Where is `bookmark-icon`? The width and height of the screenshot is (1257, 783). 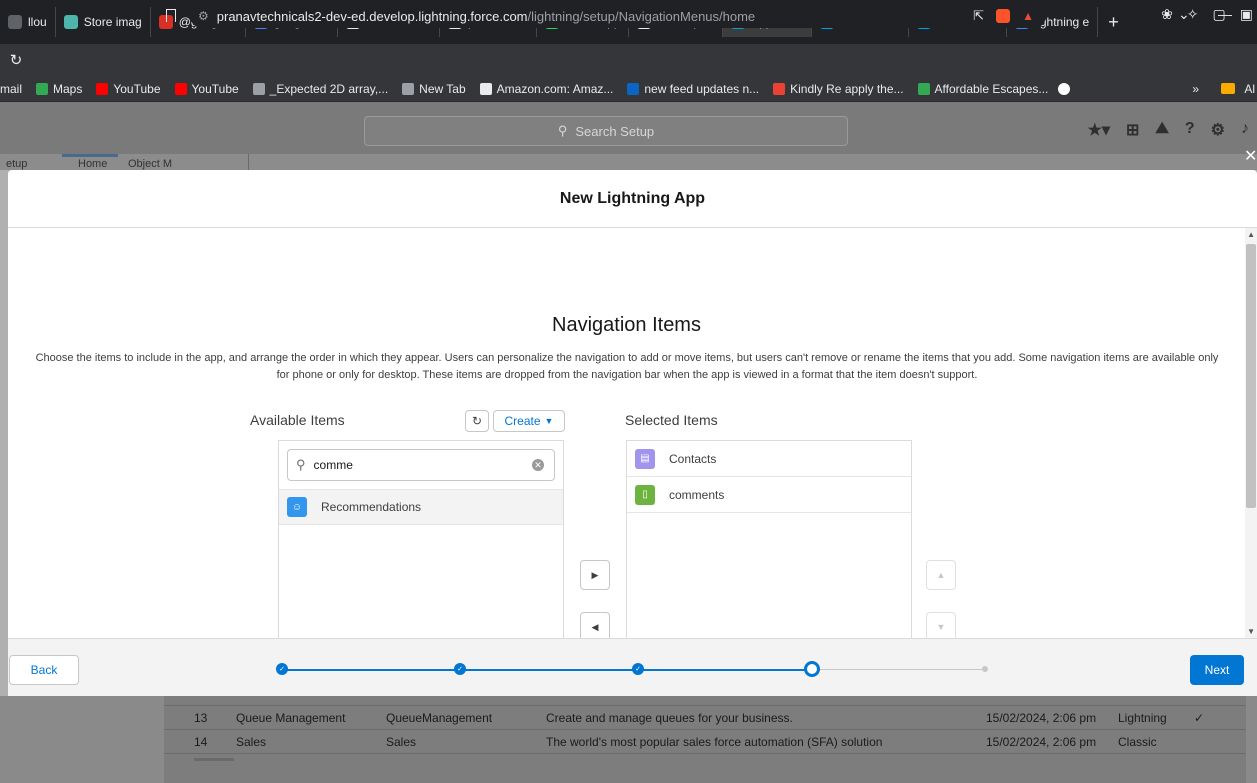 bookmark-icon is located at coordinates (171, 15).